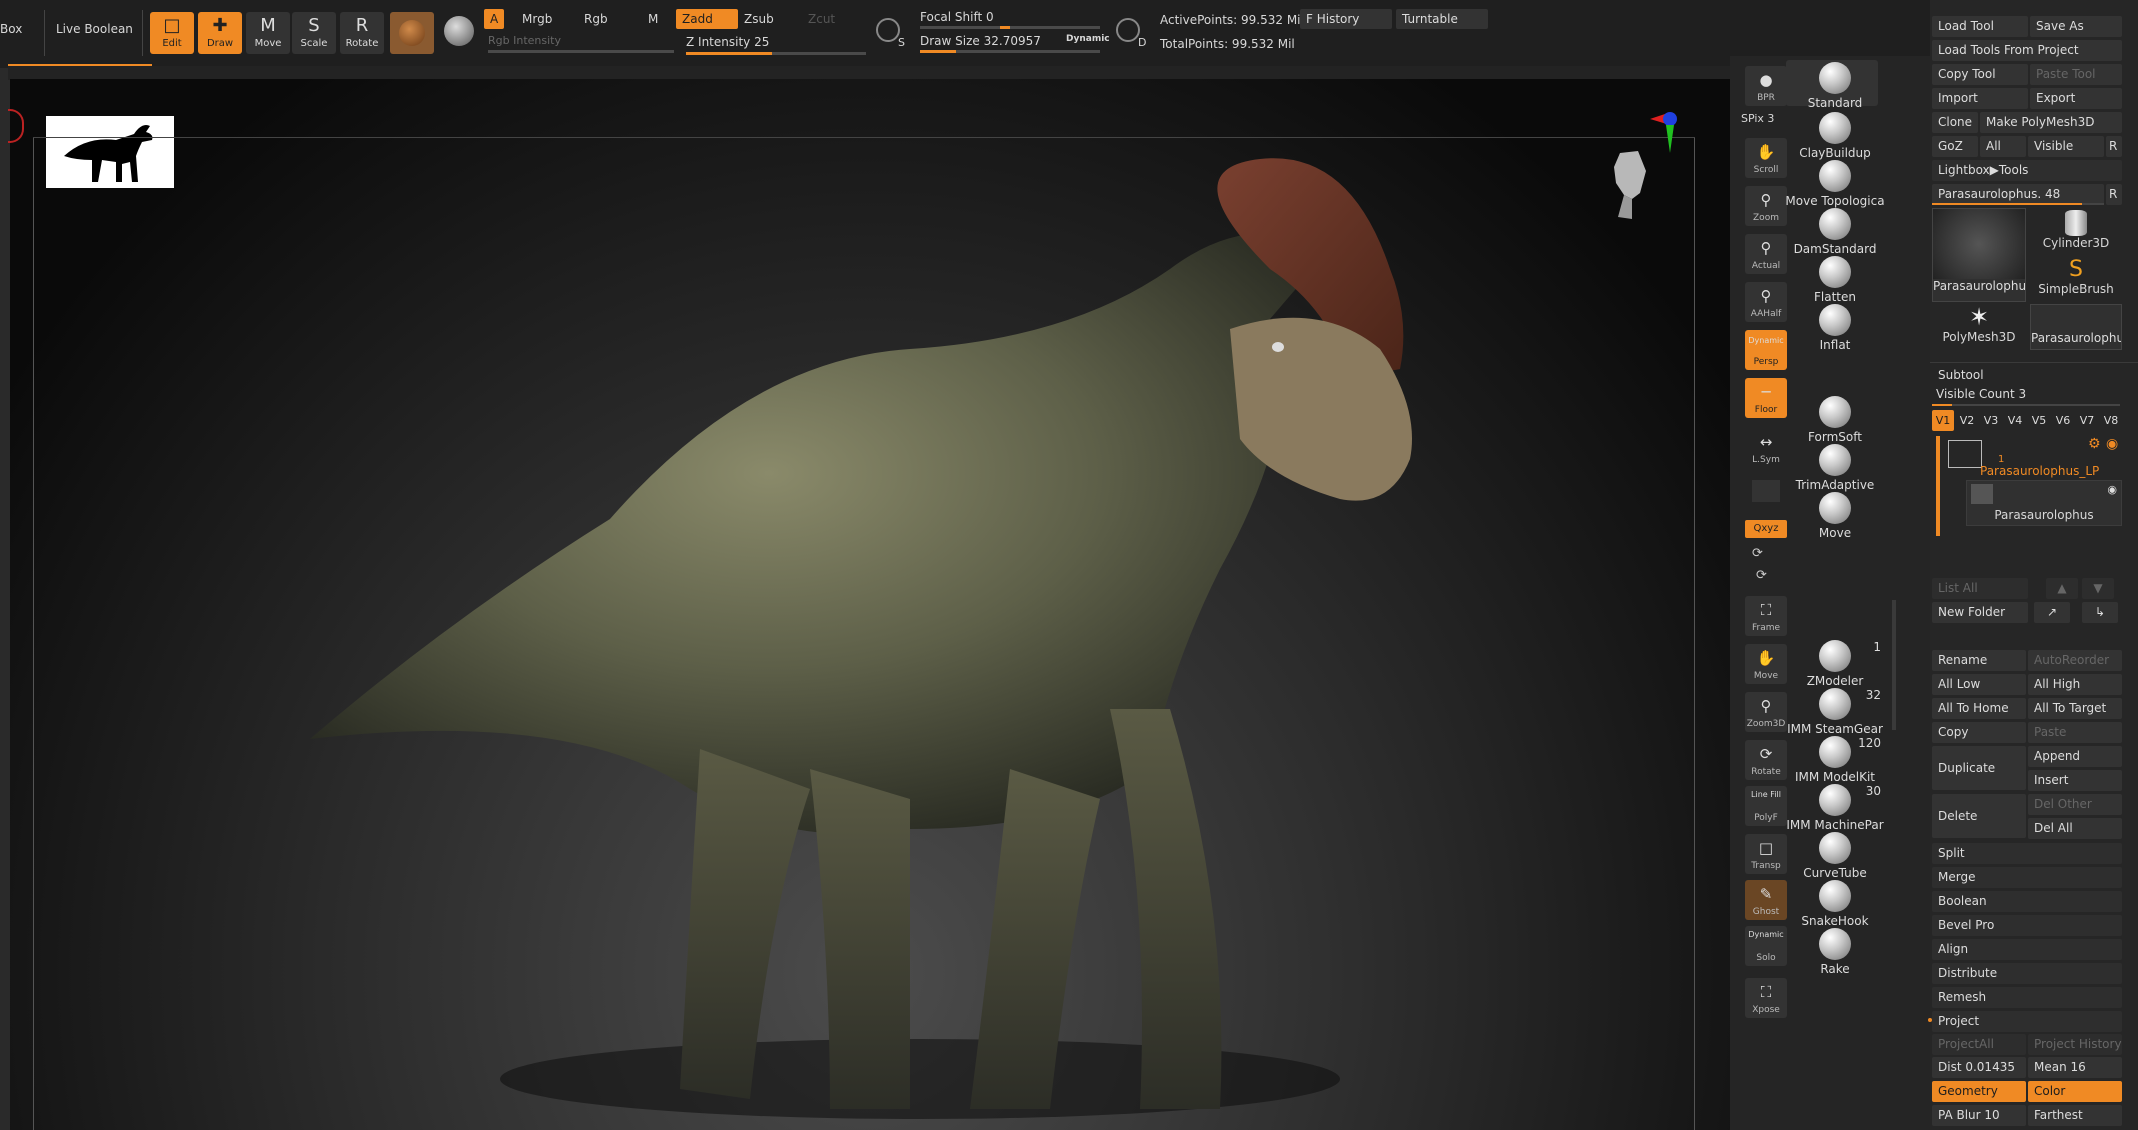 The height and width of the screenshot is (1130, 2138). Describe the element at coordinates (1766, 806) in the screenshot. I see `polyf-button: Line Fill PolyF` at that location.